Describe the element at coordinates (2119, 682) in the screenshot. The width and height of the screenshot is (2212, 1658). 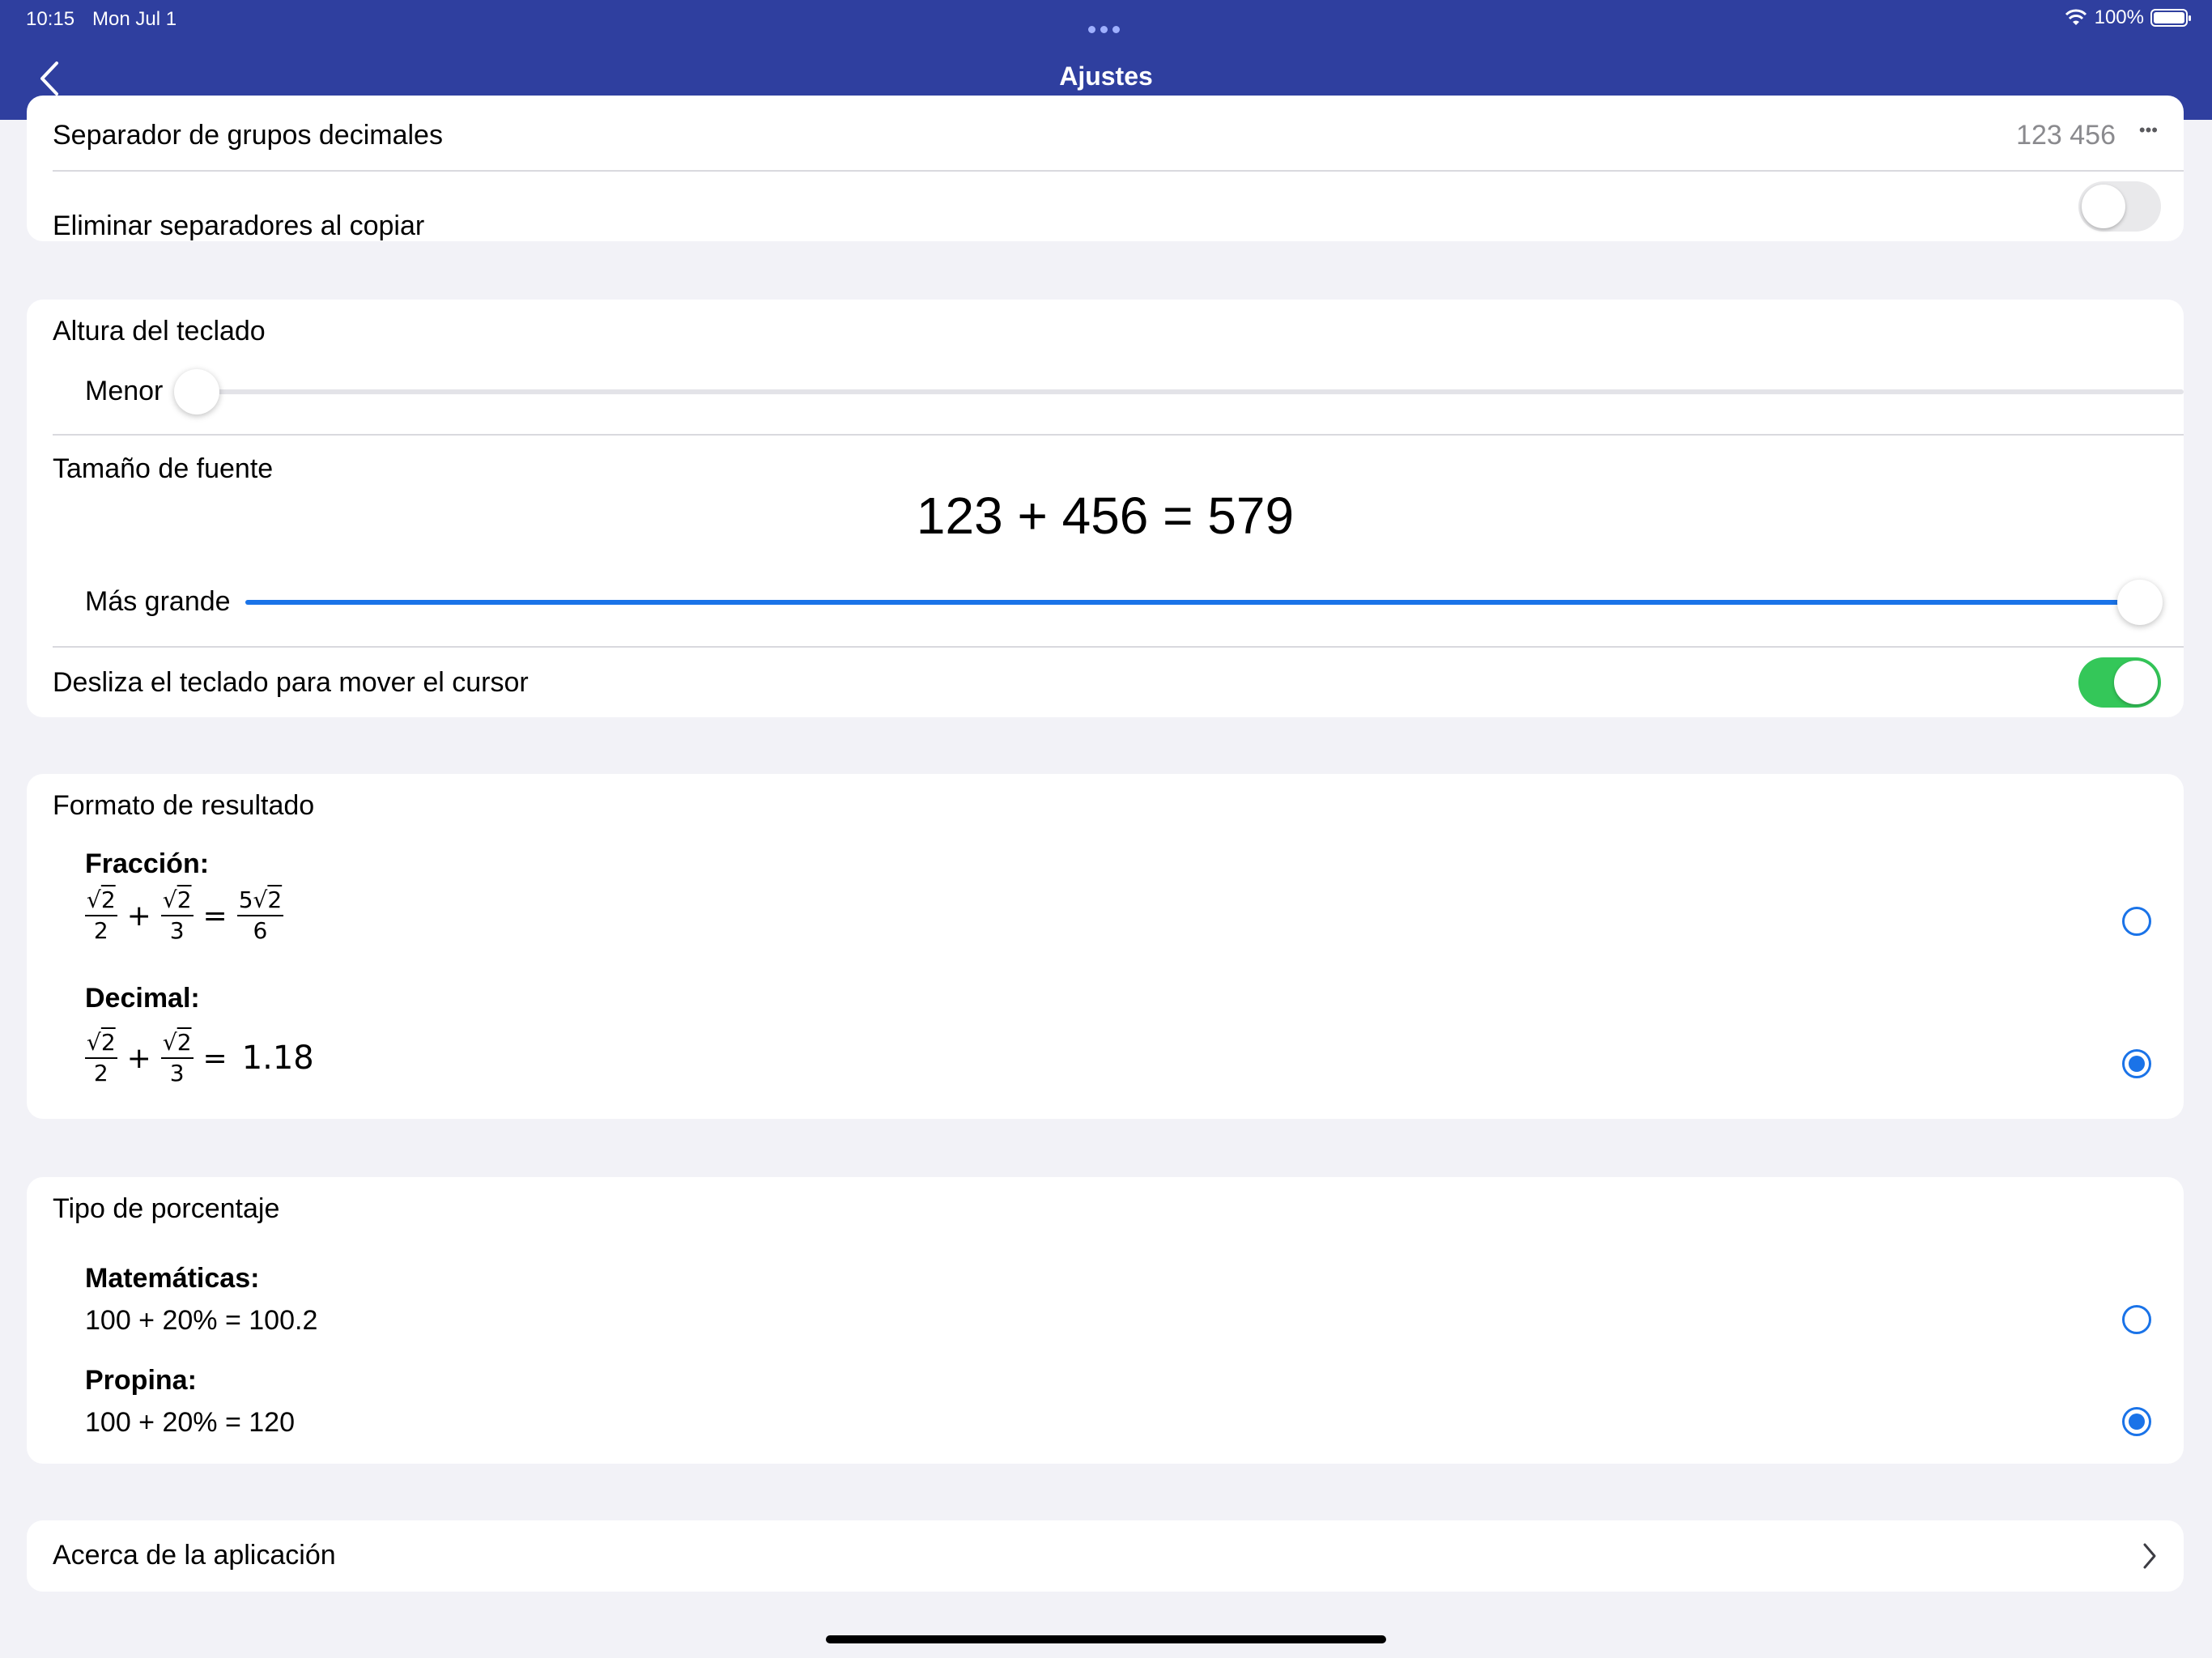
I see `swipe-cursor-toggle` at that location.